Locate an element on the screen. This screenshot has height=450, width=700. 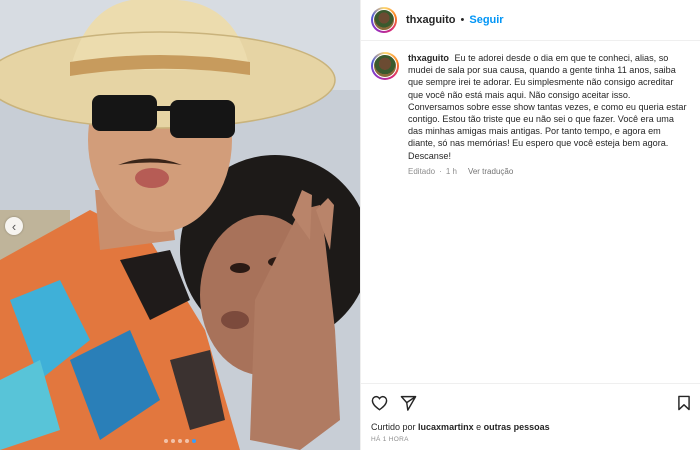
carousel-dots is located at coordinates (180, 441).